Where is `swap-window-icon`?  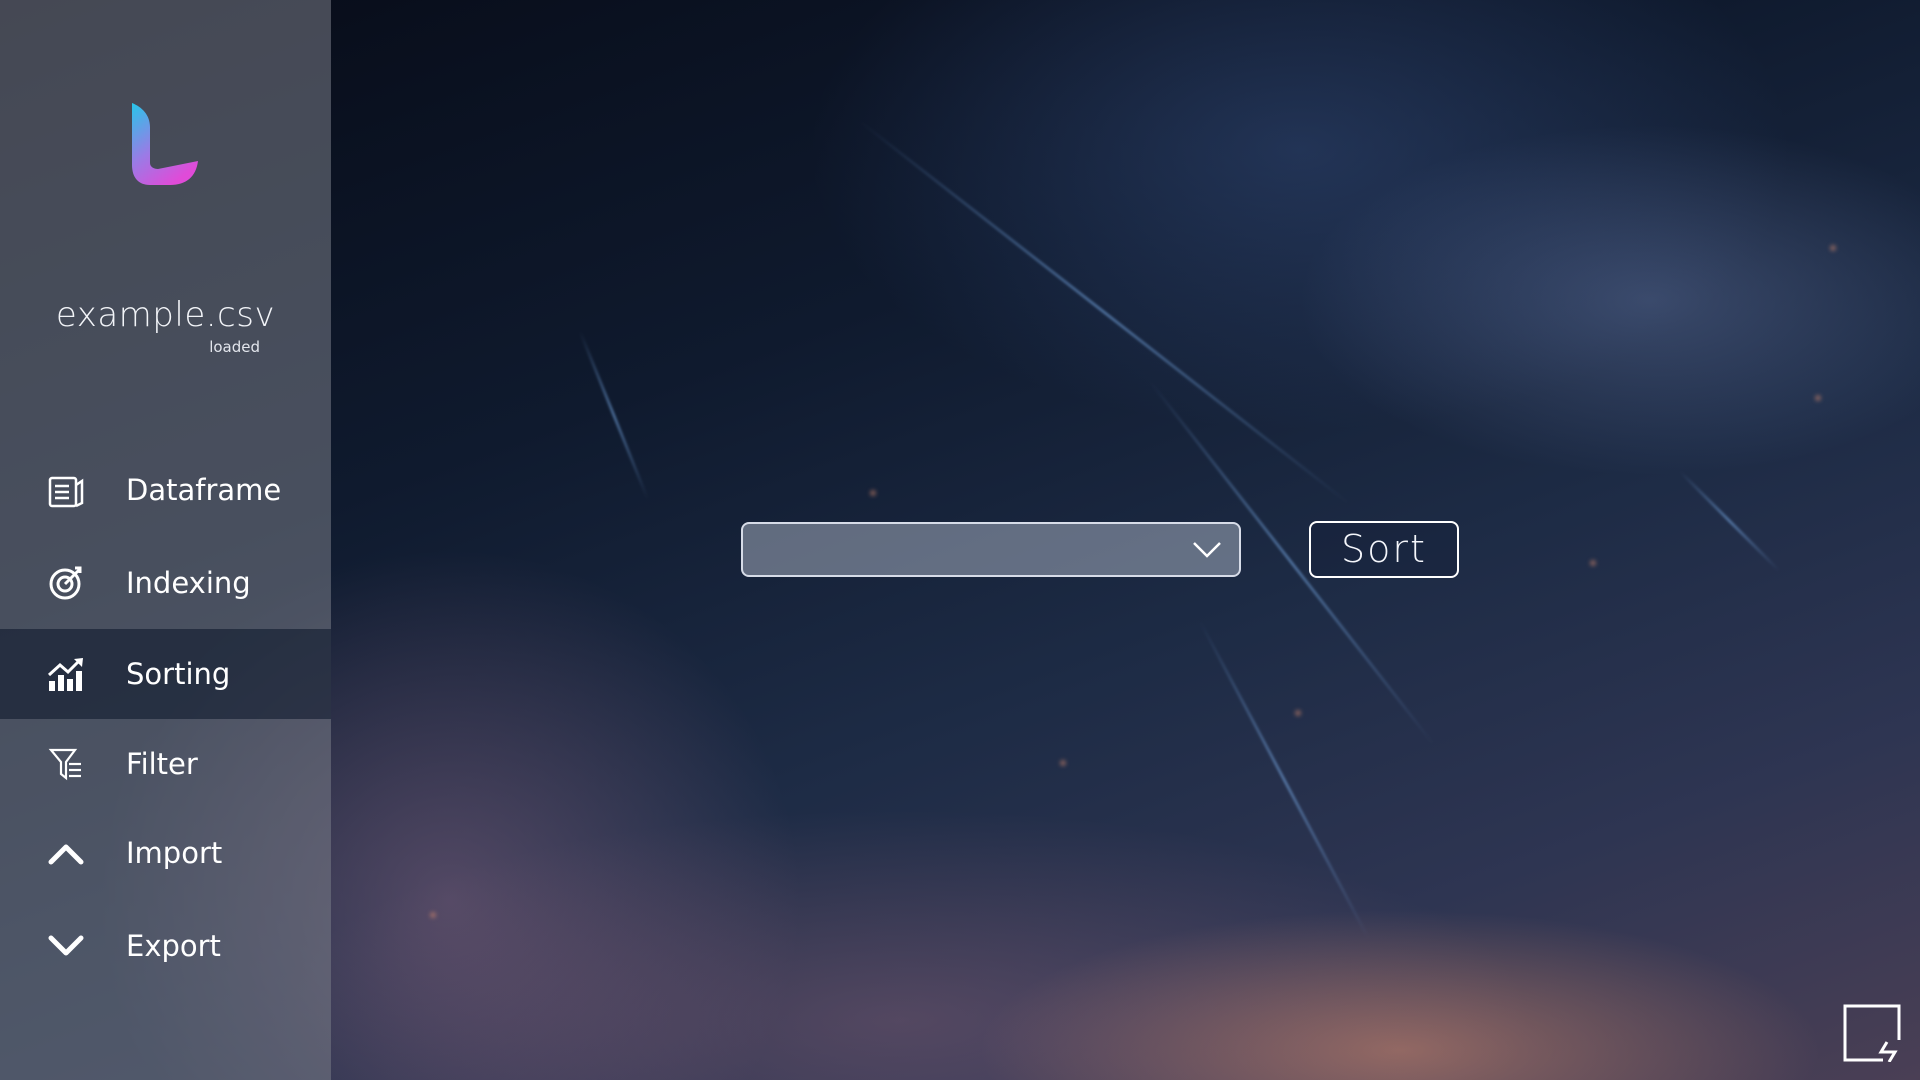
swap-window-icon is located at coordinates (1872, 1033).